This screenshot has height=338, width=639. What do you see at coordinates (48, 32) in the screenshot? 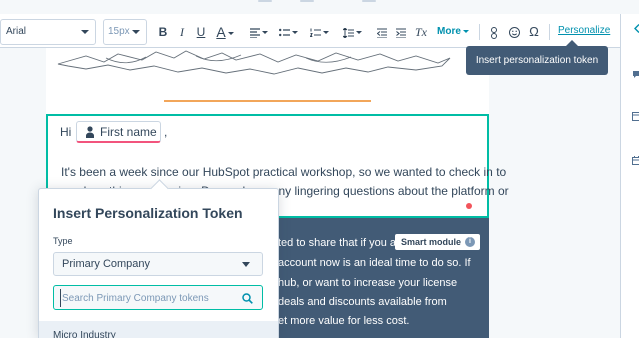
I see `font-family-select: Arial` at bounding box center [48, 32].